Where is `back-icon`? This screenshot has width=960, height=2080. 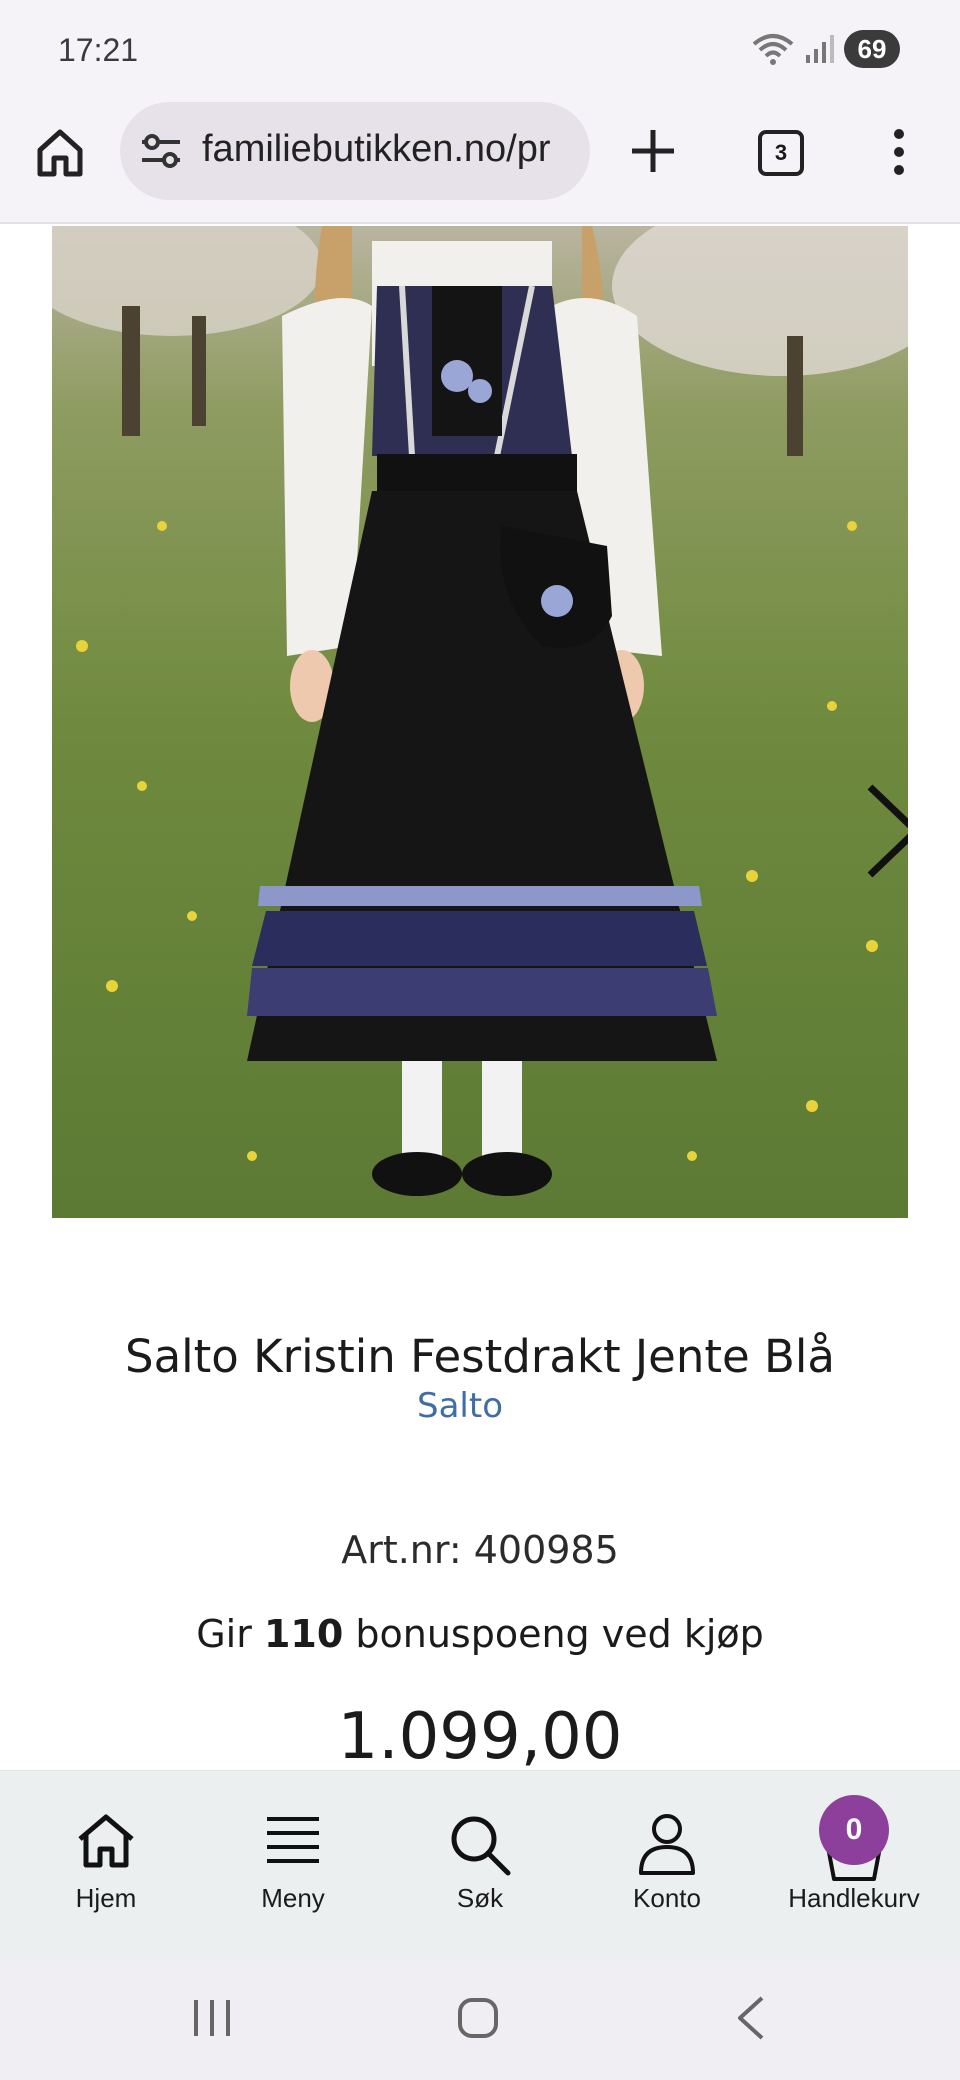
back-icon is located at coordinates (752, 2018).